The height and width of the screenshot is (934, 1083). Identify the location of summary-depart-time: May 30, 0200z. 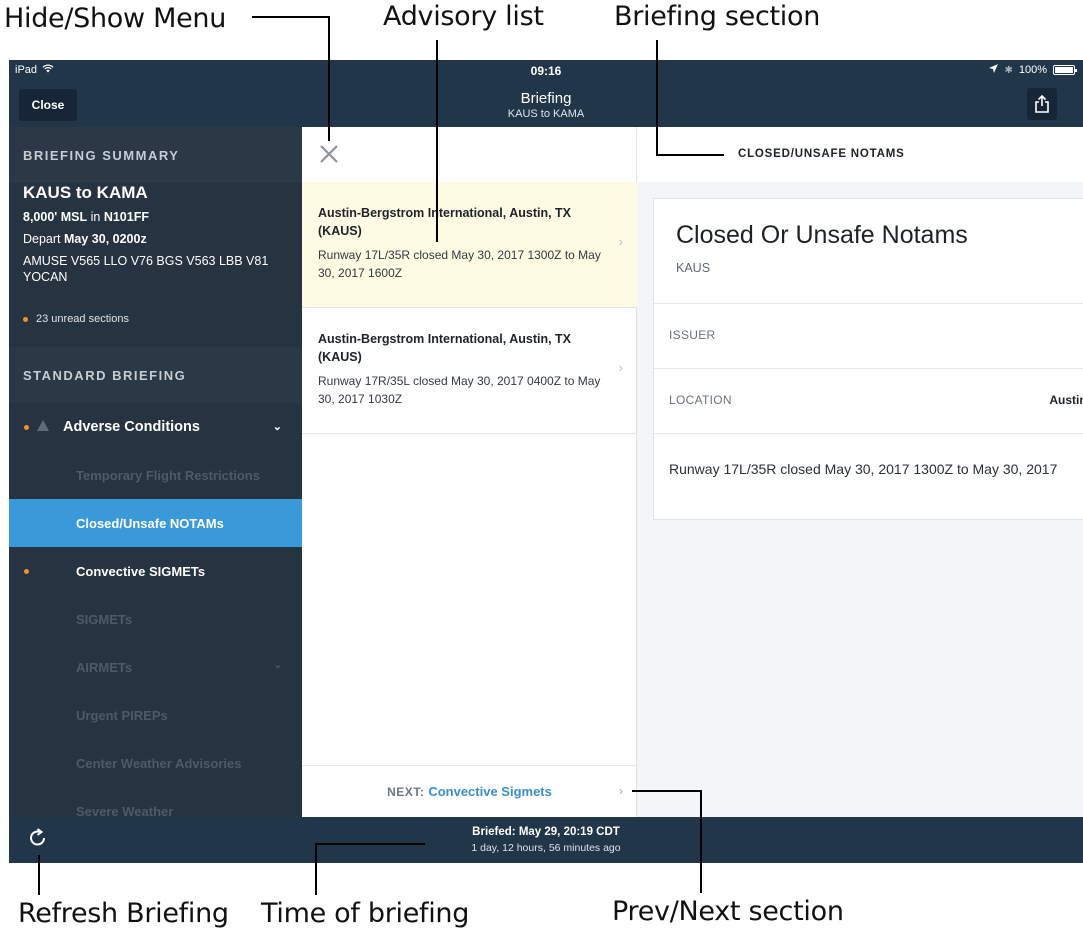
(105, 239).